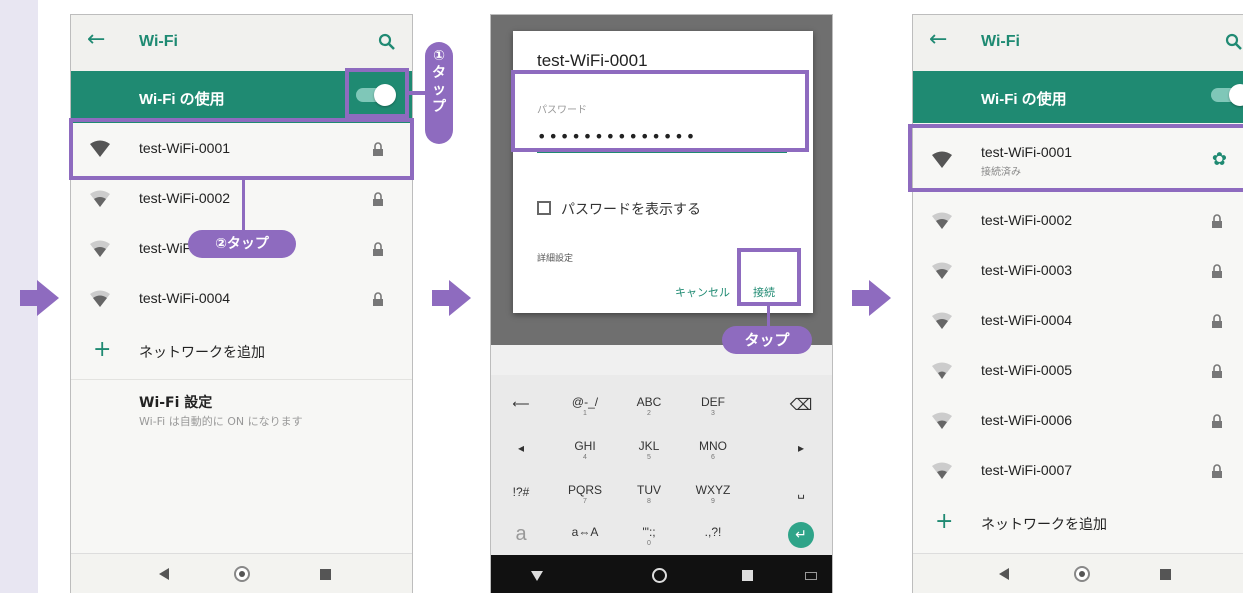 The width and height of the screenshot is (1243, 593). What do you see at coordinates (521, 492) in the screenshot?
I see `keyboard-key: !?#` at bounding box center [521, 492].